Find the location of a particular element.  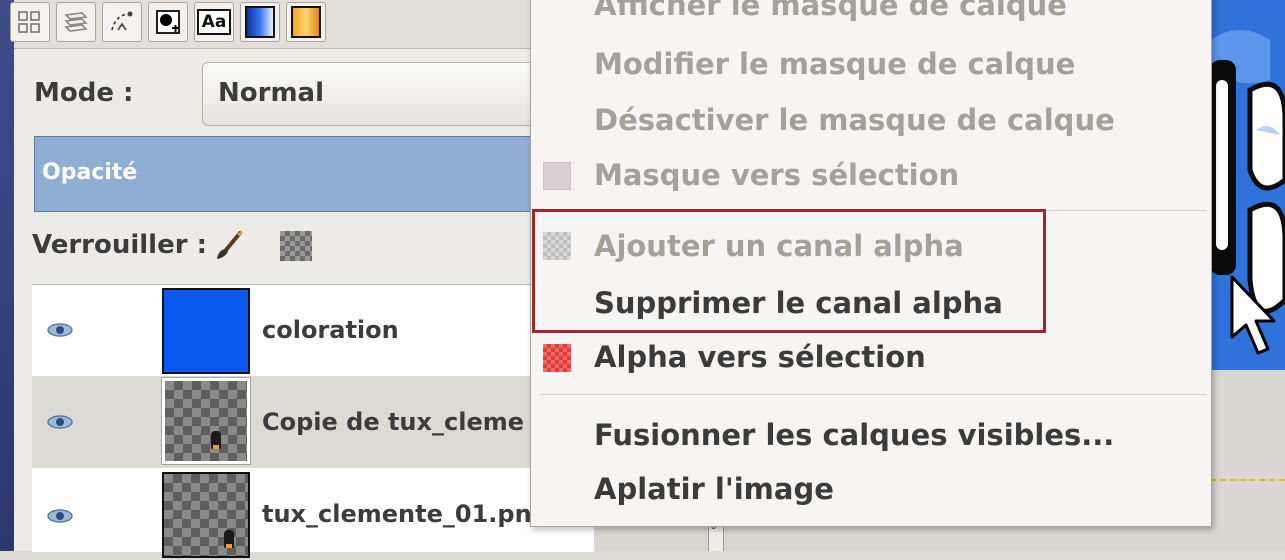

gradient-orange-icon is located at coordinates (306, 22).